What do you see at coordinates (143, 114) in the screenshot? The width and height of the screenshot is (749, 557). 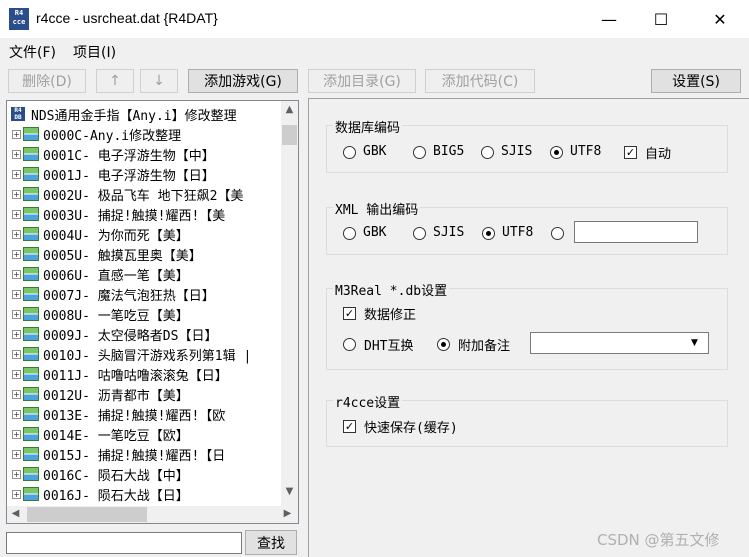 I see `tree-root: R4 DB NDS通用金手指【Any.i】修改整理` at bounding box center [143, 114].